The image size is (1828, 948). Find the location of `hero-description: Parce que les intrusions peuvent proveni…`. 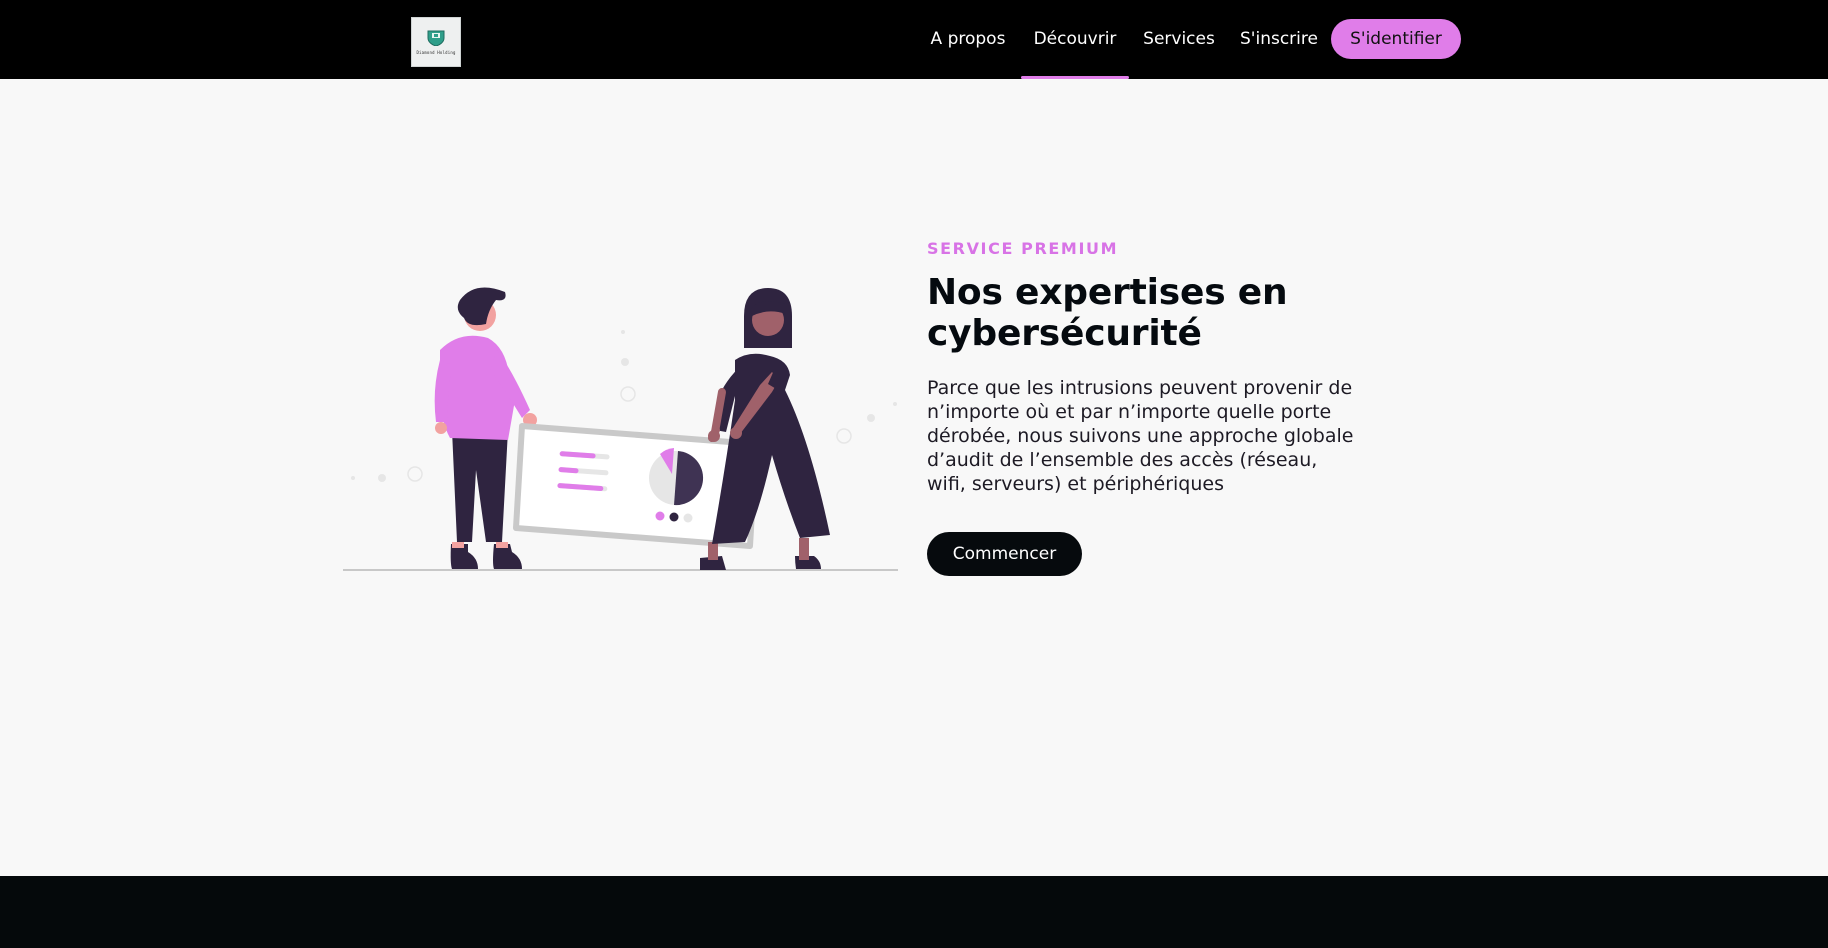

hero-description: Parce que les intrusions peuvent proveni… is located at coordinates (1140, 436).